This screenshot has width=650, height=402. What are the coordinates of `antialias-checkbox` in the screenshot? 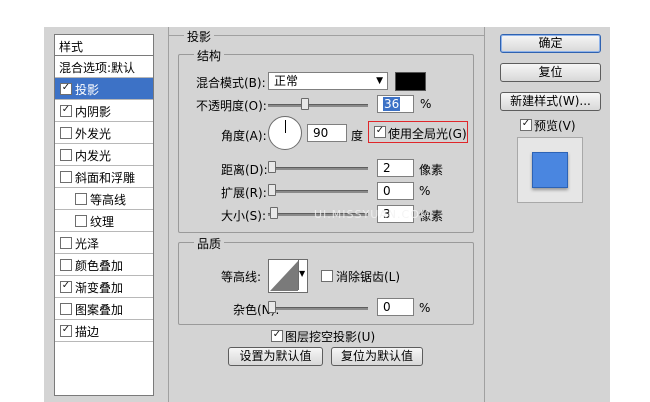 It's located at (327, 276).